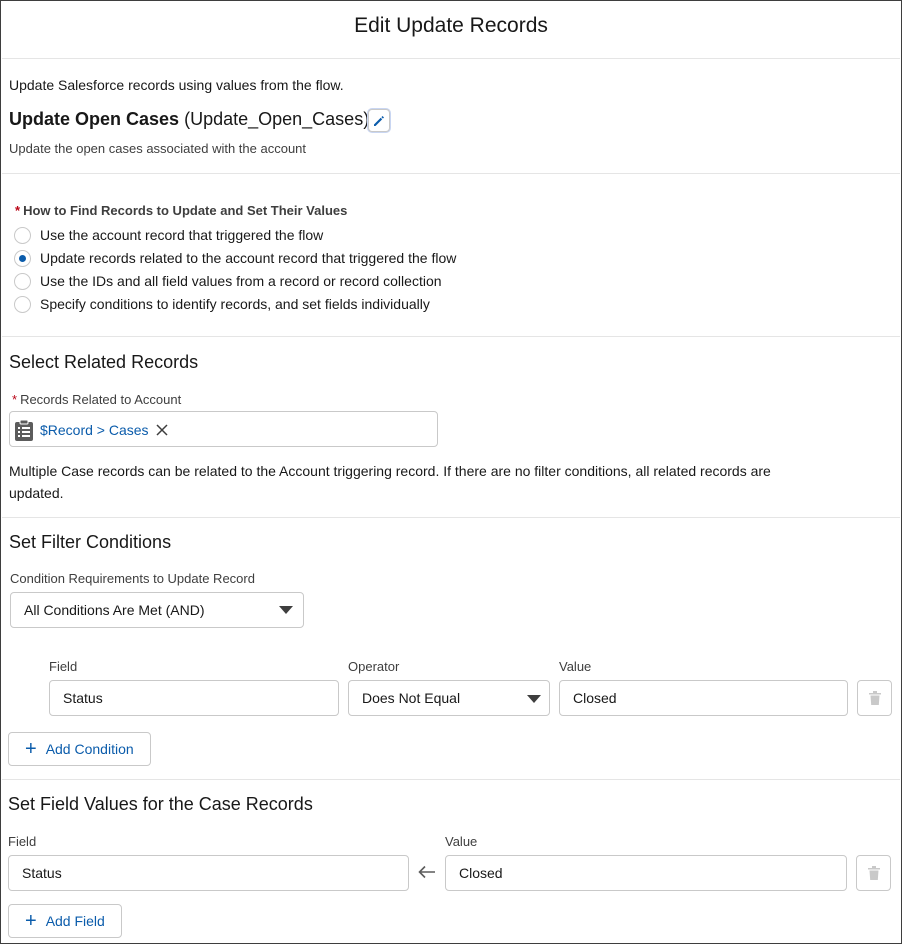 Image resolution: width=902 pixels, height=944 pixels. What do you see at coordinates (104, 362) in the screenshot?
I see `related-records-heading: Select Related Records` at bounding box center [104, 362].